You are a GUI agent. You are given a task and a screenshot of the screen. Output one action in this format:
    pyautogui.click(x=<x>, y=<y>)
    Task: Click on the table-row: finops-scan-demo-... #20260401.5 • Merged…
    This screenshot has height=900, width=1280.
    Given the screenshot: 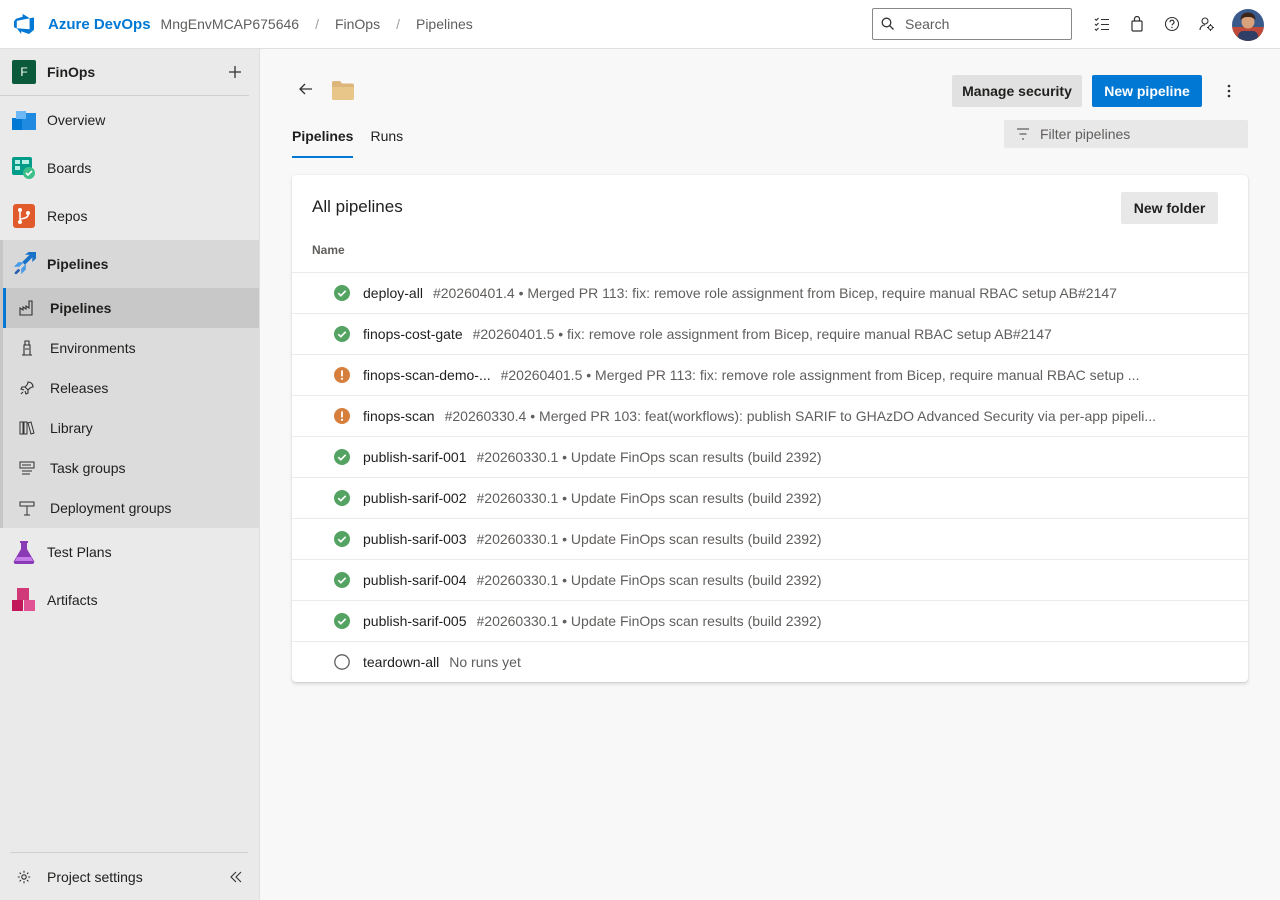 What is the action you would take?
    pyautogui.click(x=770, y=374)
    